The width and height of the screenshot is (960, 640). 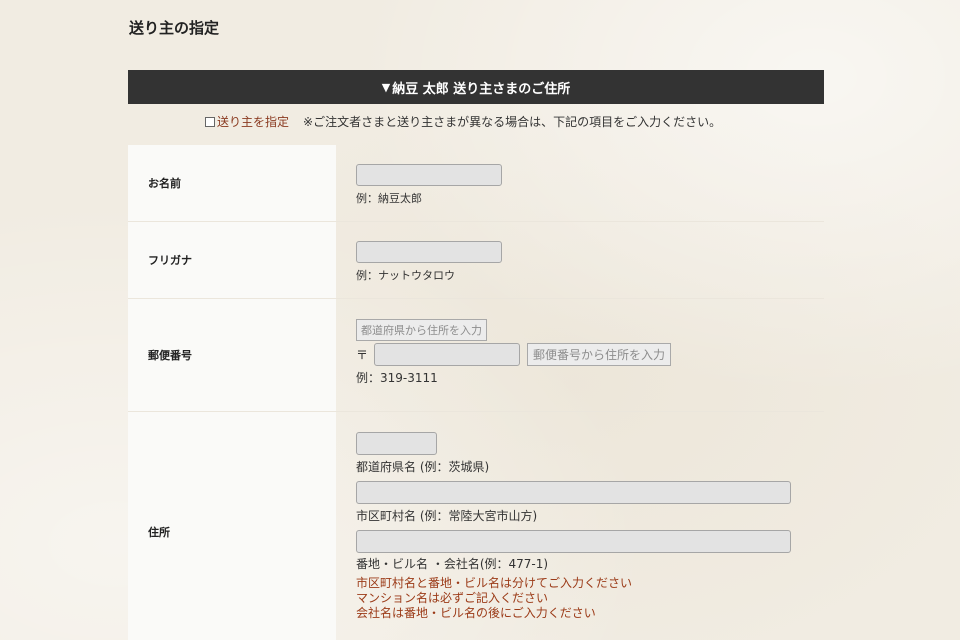 I want to click on postal-field-cell: 都道府県から住所を入力 〒 郵便番号から住所を入力 例：319-3111, so click(x=580, y=355).